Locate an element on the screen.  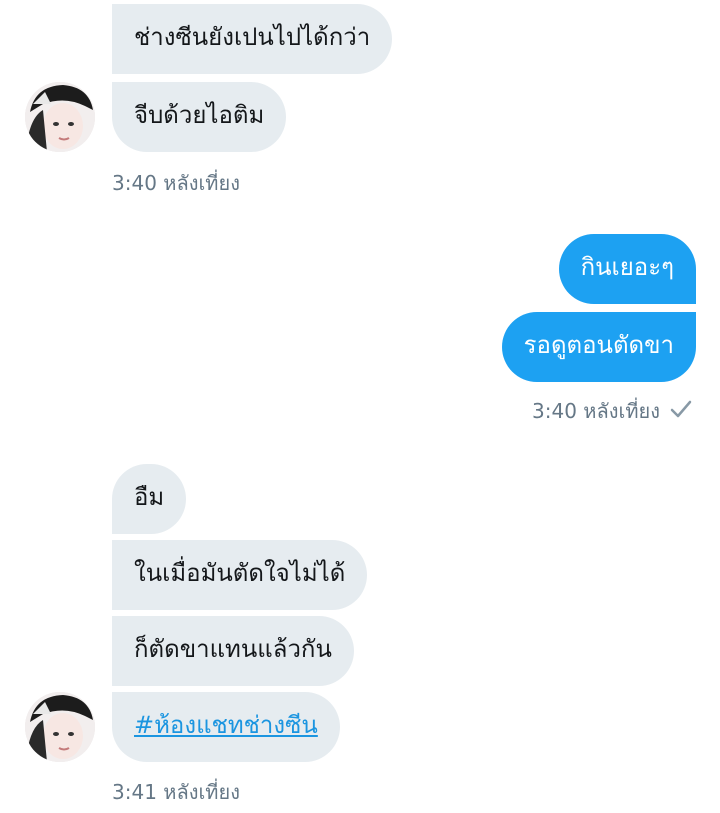
checkmark-icon is located at coordinates (681, 411).